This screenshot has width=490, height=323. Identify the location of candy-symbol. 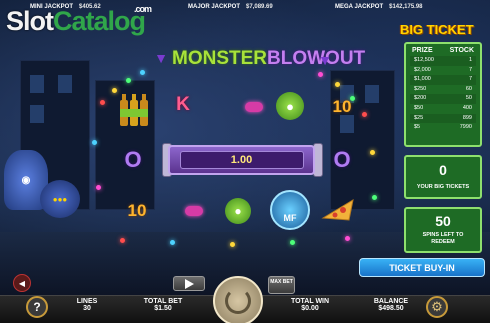
(254, 107).